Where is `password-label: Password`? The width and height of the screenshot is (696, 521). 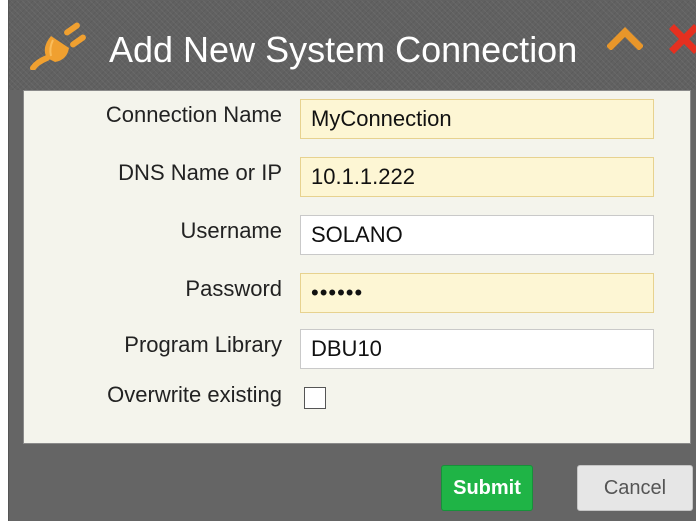 password-label: Password is located at coordinates (233, 288).